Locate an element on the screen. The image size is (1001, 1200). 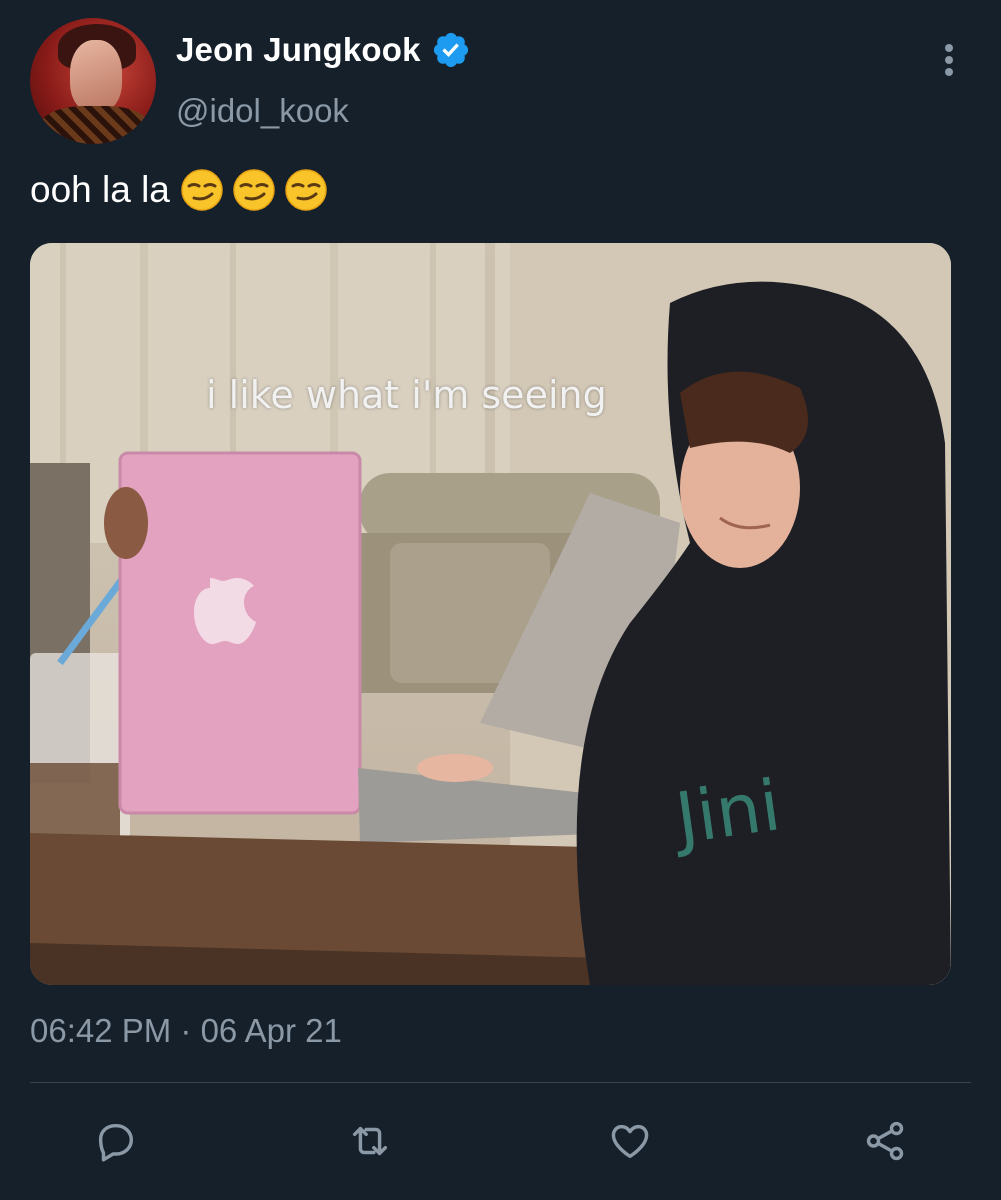
retweet-button is located at coordinates (370, 1141).